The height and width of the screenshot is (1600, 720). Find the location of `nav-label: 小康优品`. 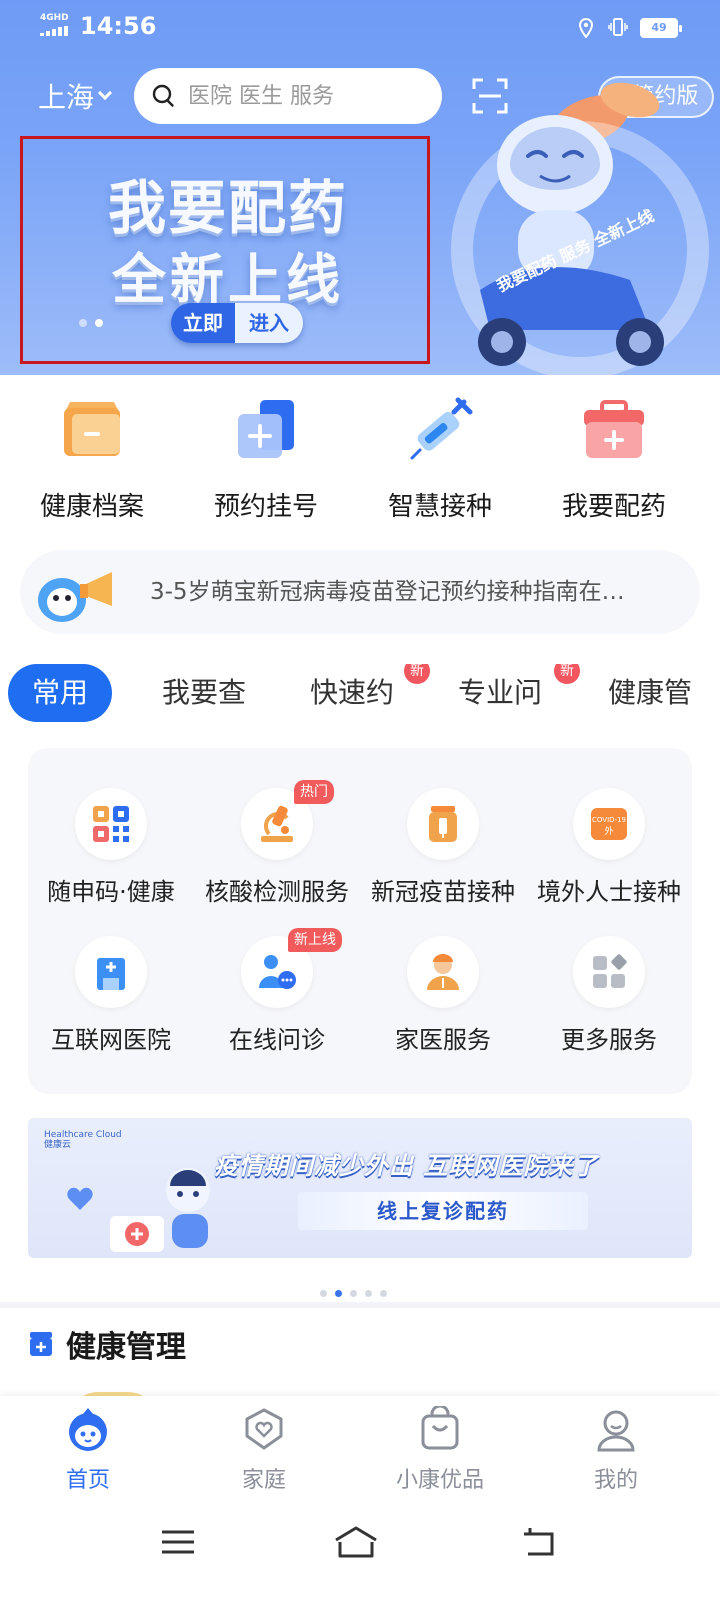

nav-label: 小康优品 is located at coordinates (439, 1480).